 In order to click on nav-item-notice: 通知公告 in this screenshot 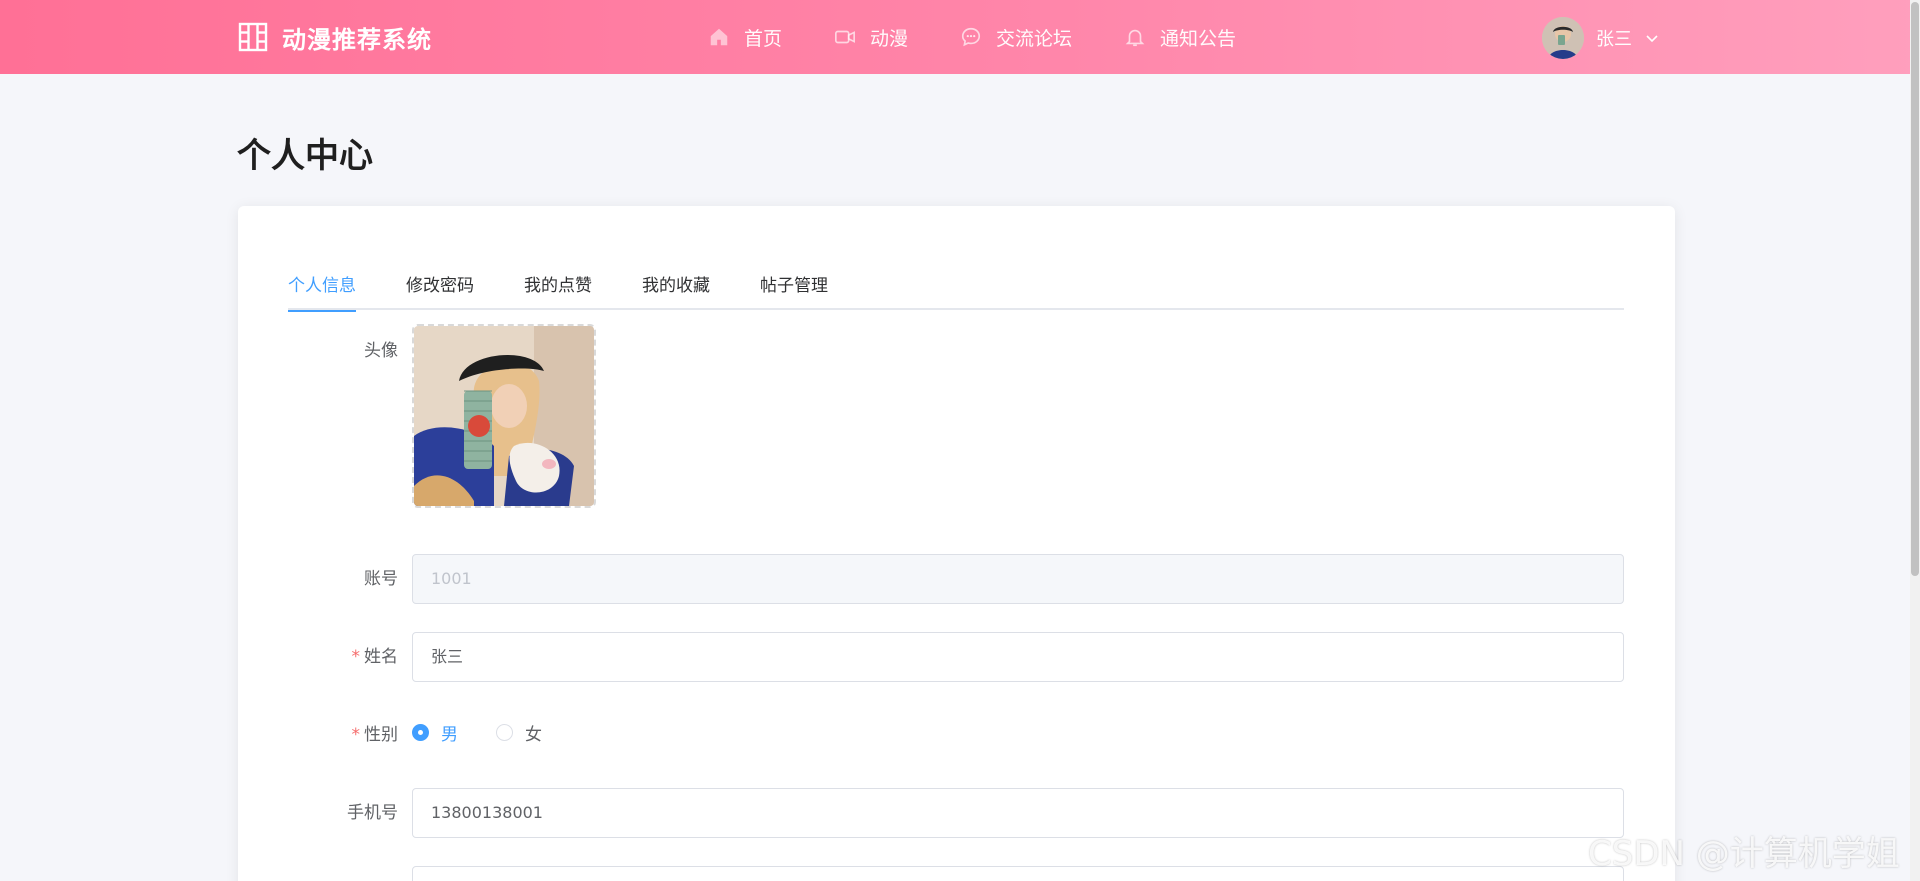, I will do `click(1180, 37)`.